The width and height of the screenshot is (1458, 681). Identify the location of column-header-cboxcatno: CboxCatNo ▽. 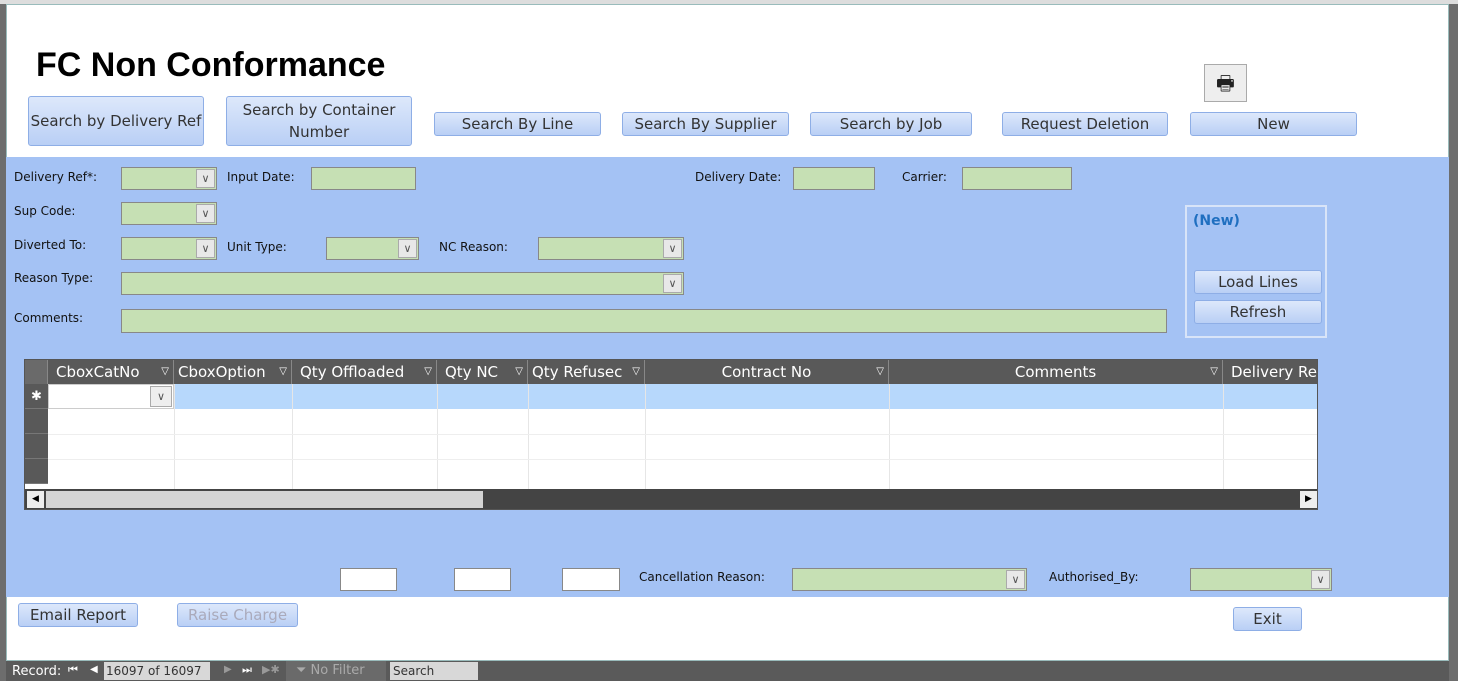
(111, 372).